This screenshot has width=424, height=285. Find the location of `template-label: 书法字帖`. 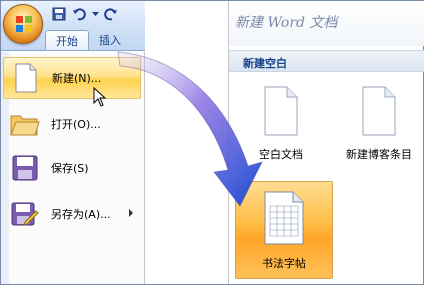

template-label: 书法字帖 is located at coordinates (284, 263).